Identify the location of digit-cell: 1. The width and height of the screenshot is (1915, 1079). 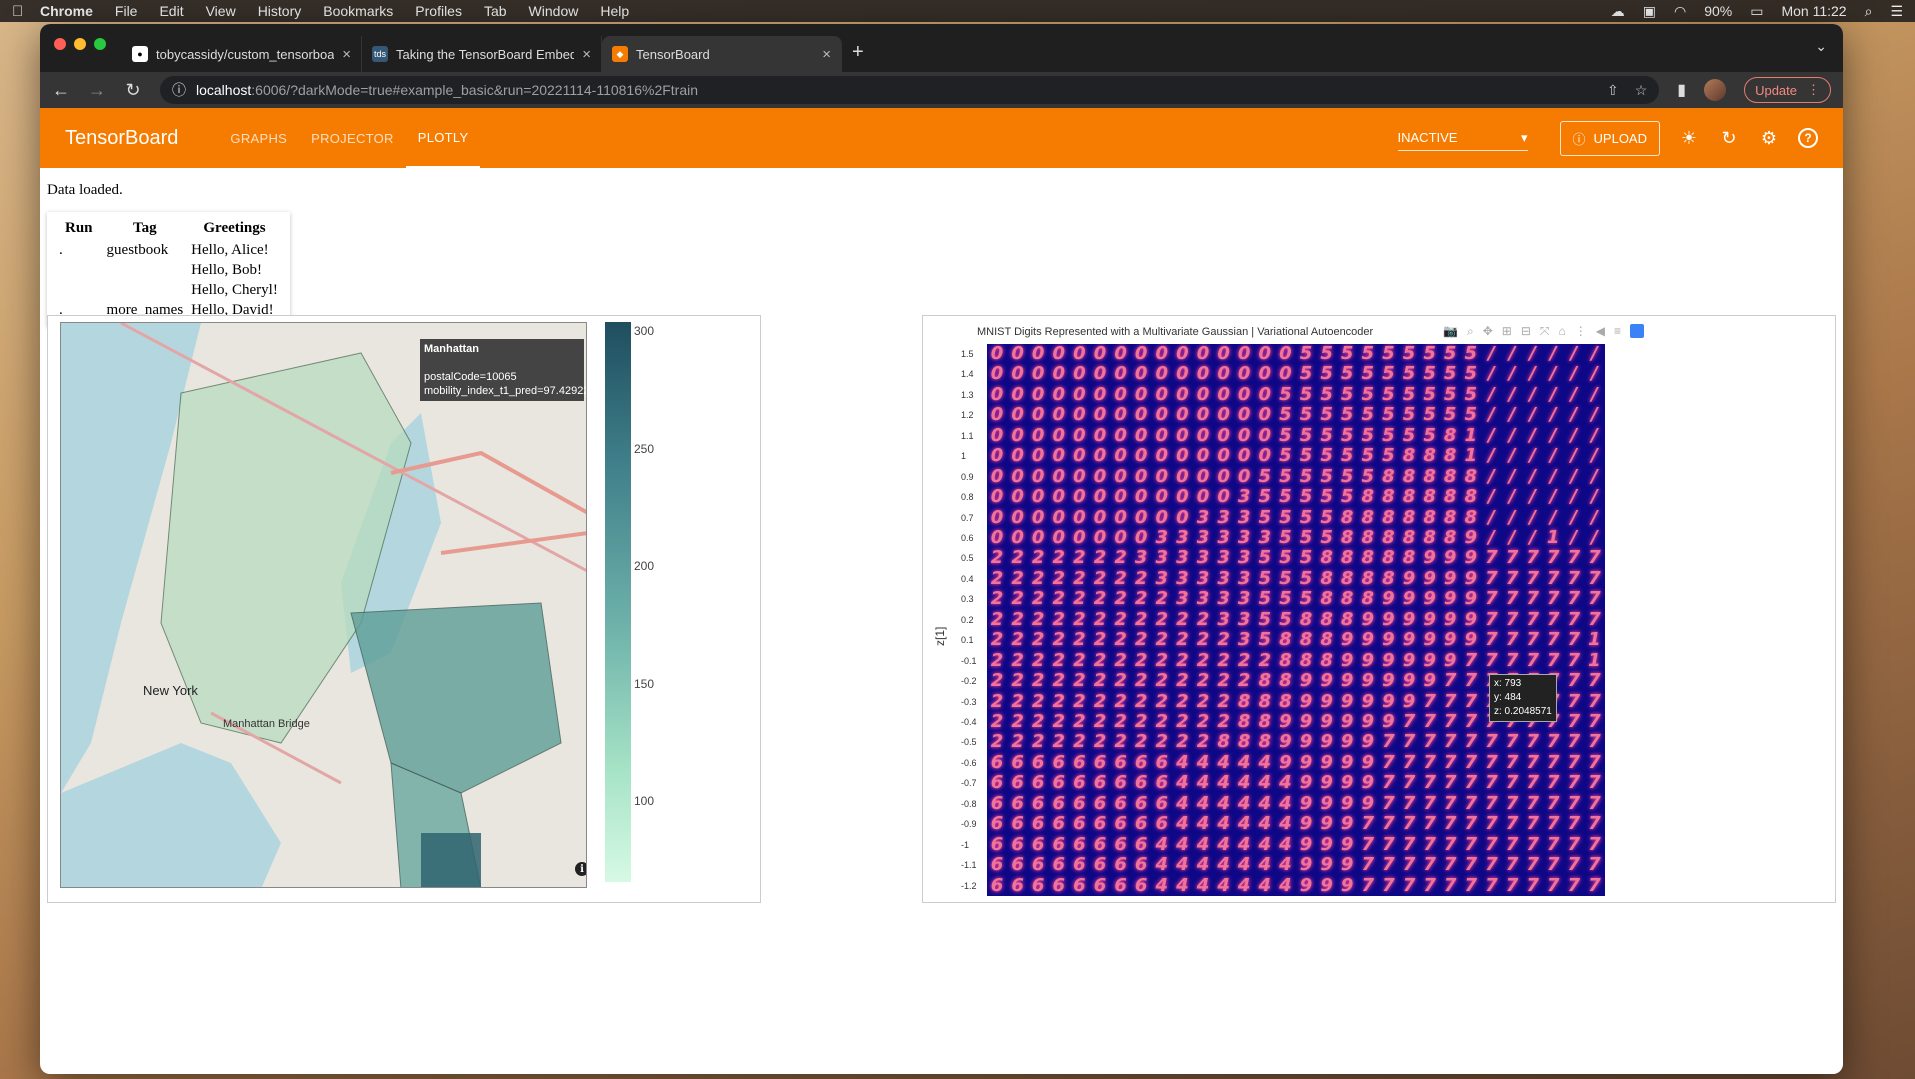
(1553, 537).